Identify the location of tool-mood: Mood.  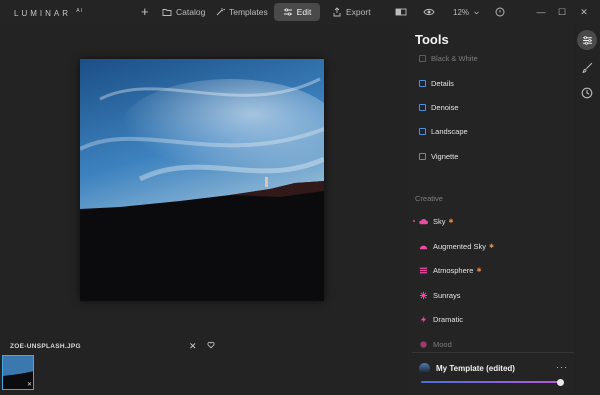
(435, 344).